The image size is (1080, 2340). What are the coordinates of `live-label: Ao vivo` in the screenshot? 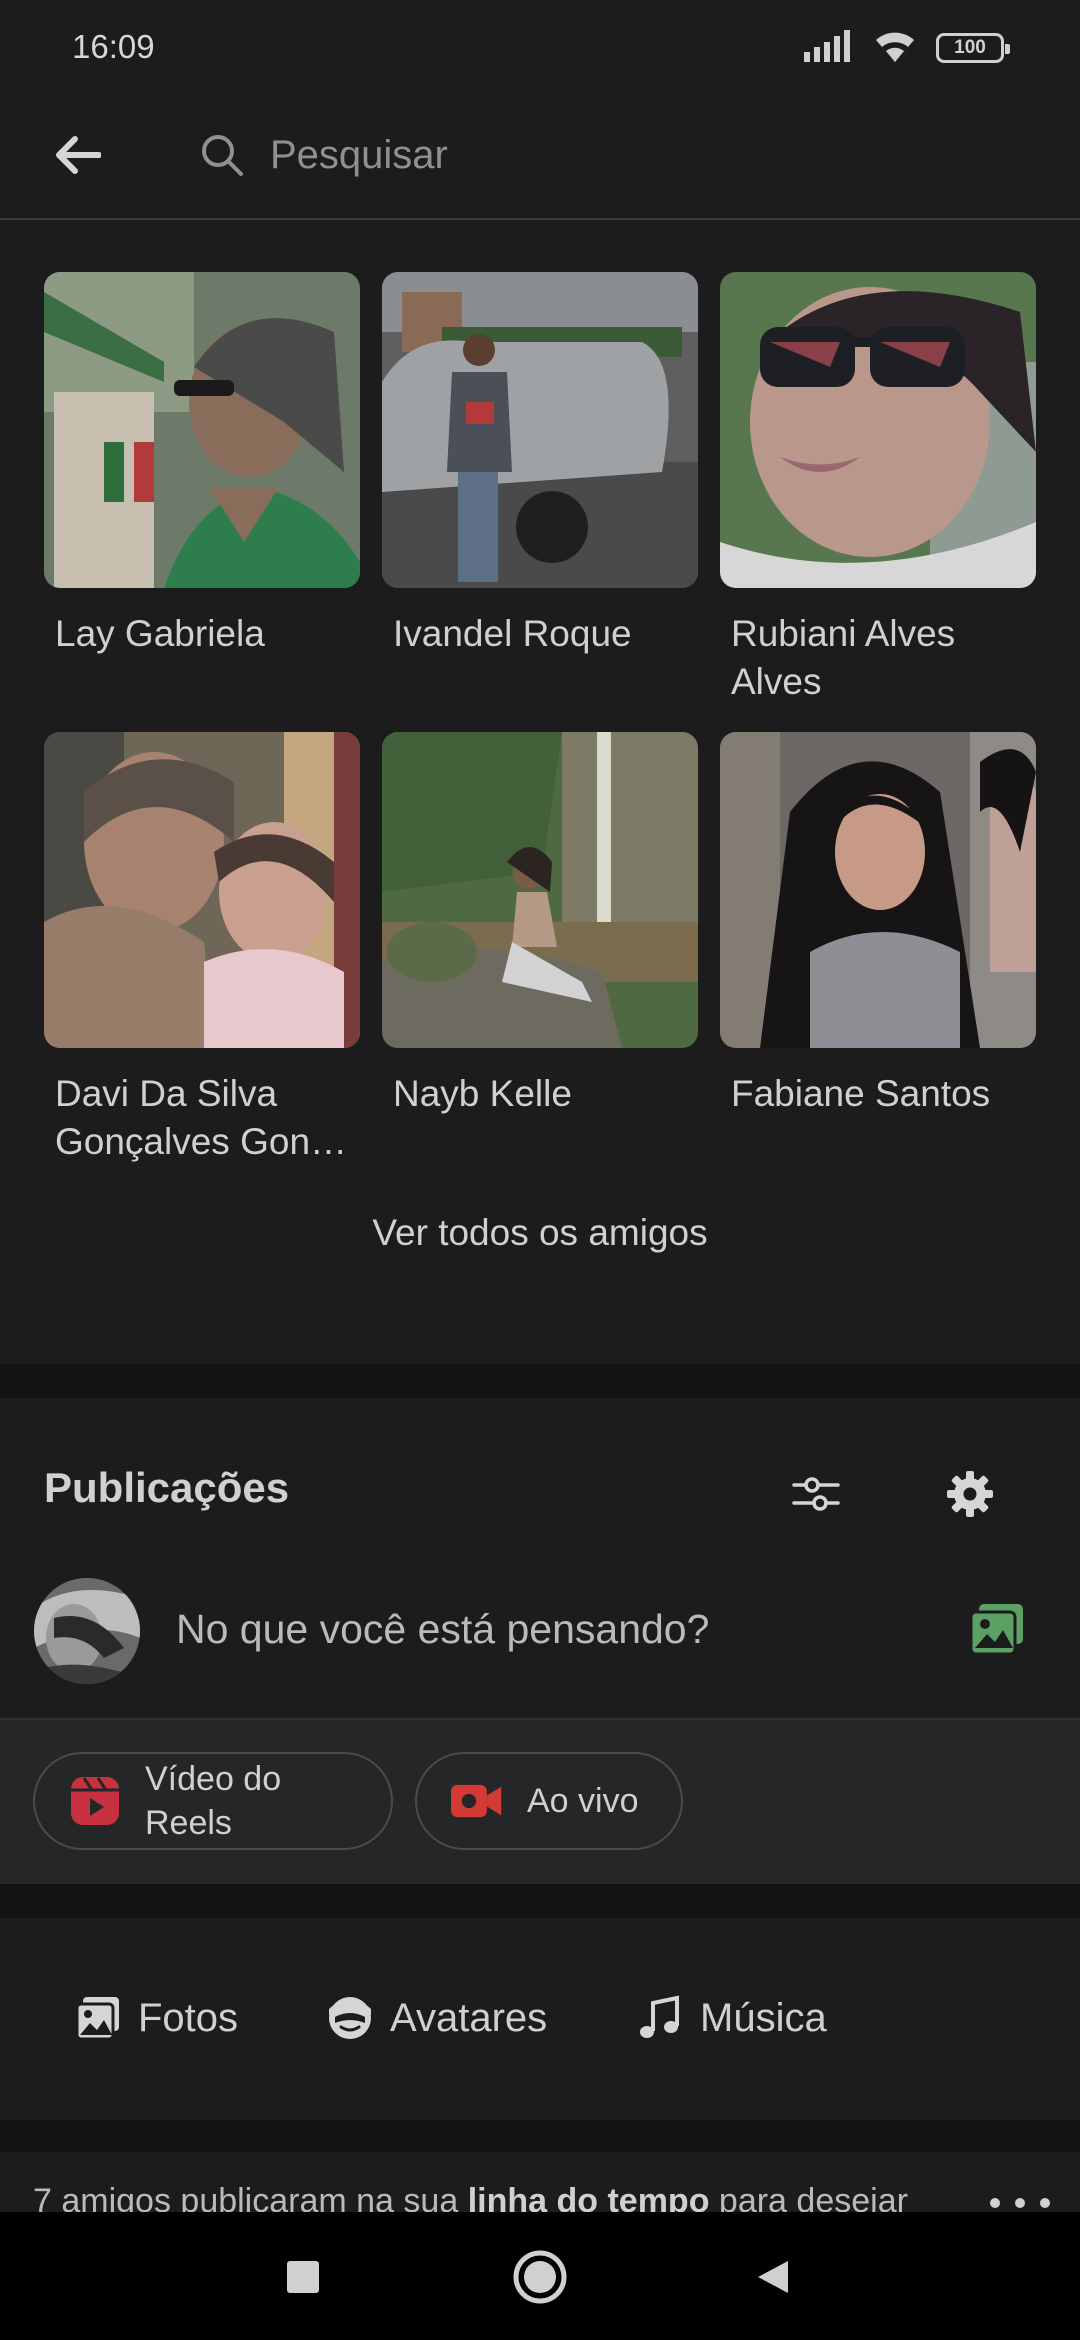 It's located at (583, 1801).